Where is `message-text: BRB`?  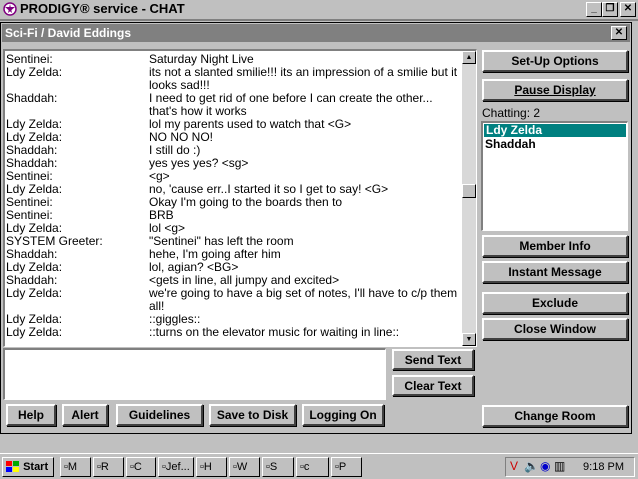
message-text: BRB is located at coordinates (161, 215).